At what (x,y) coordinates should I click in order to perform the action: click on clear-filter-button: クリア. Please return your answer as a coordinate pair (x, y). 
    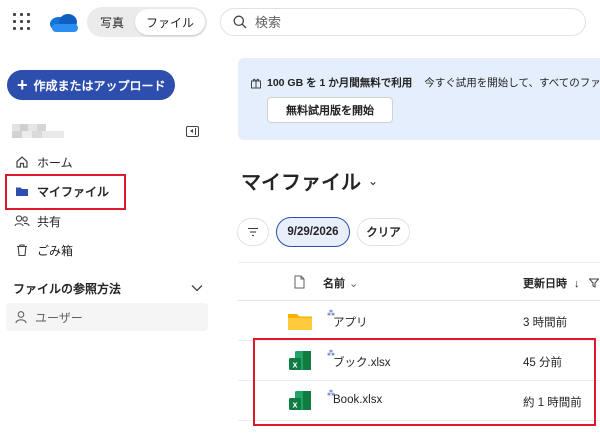
    Looking at the image, I should click on (383, 232).